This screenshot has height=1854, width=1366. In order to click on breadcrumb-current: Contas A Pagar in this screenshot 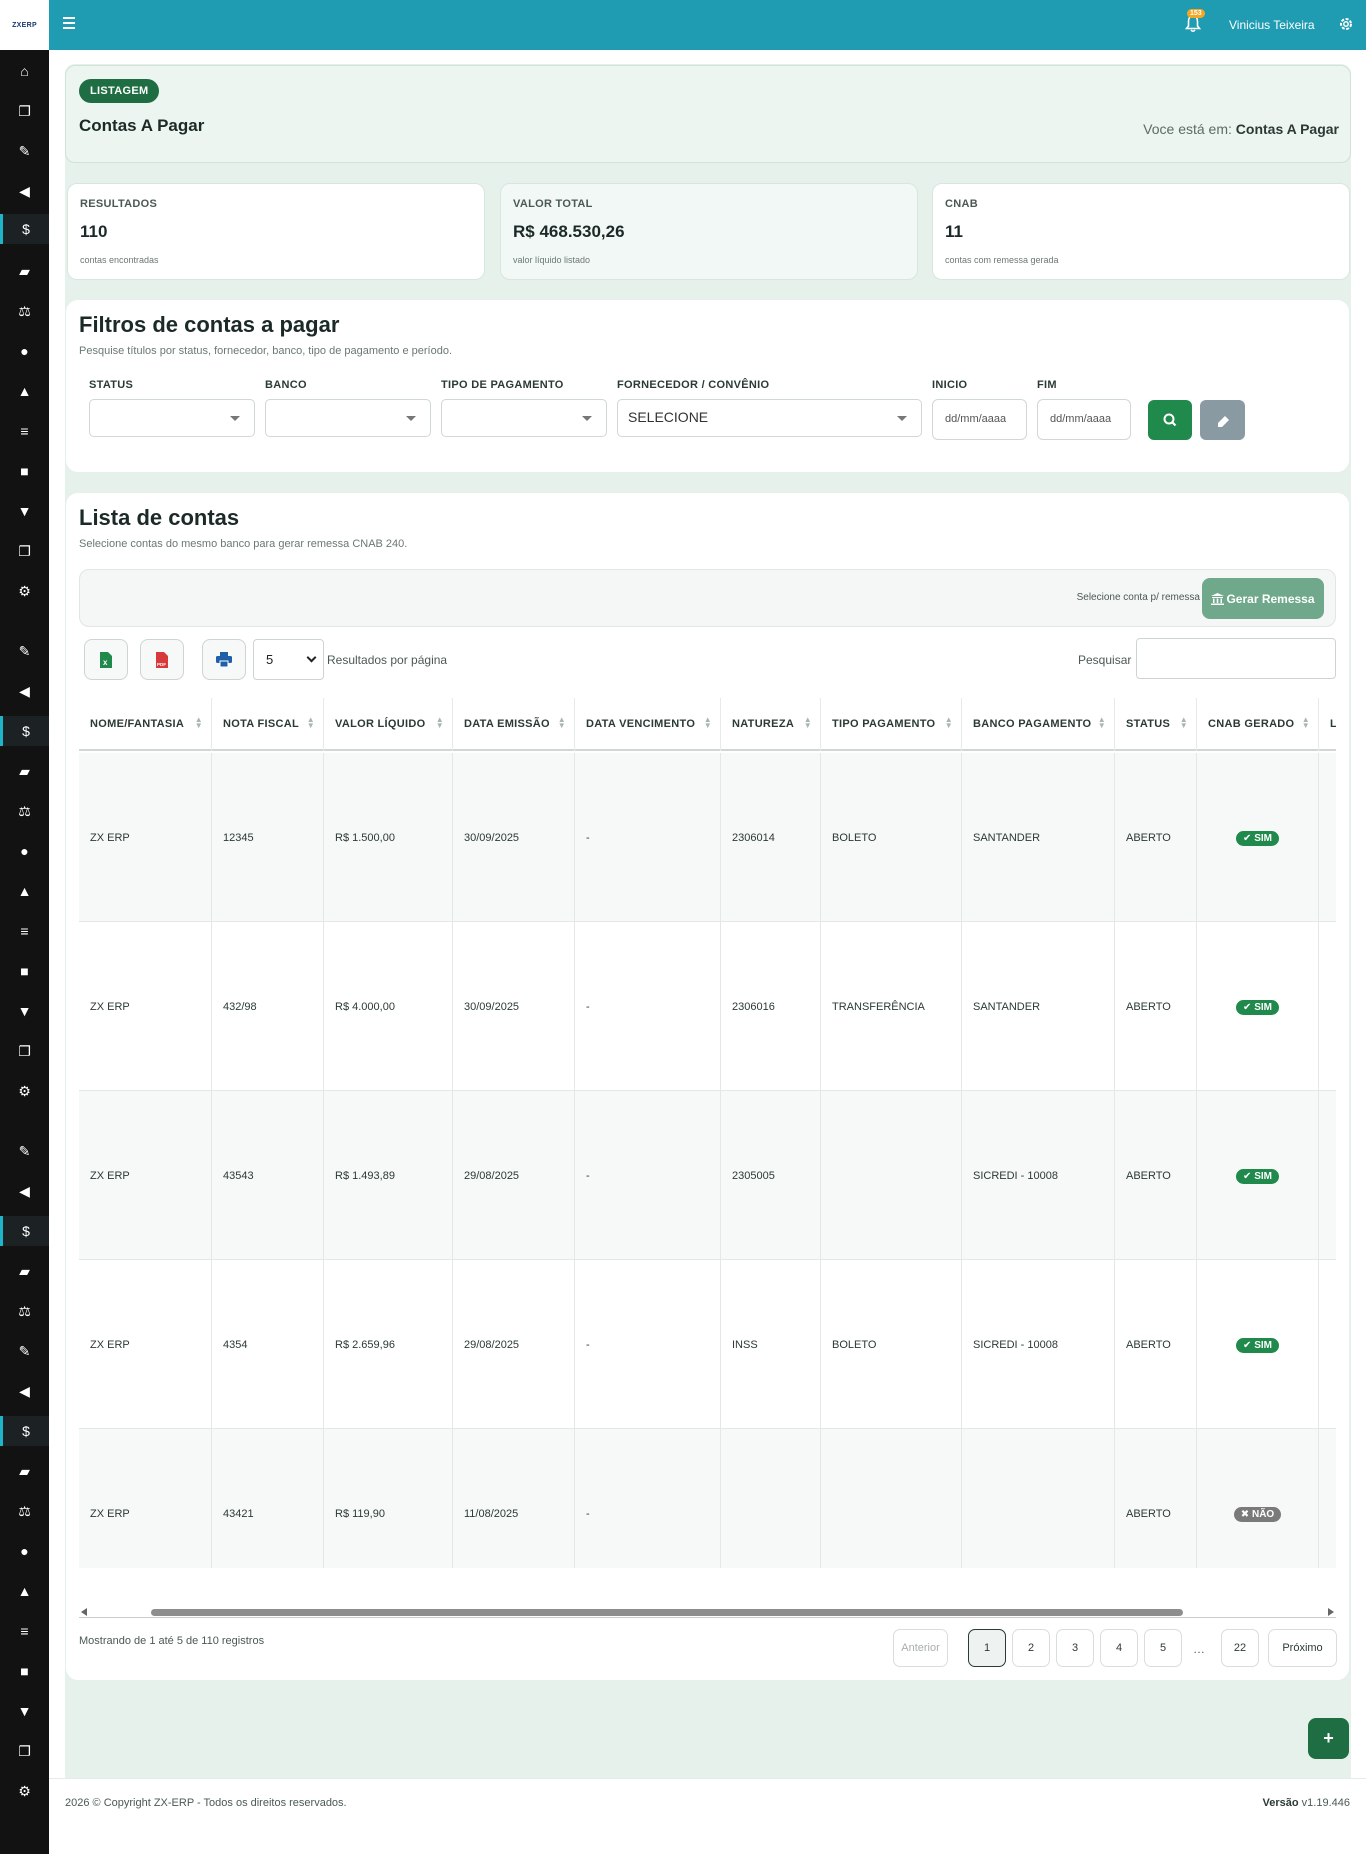, I will do `click(1287, 129)`.